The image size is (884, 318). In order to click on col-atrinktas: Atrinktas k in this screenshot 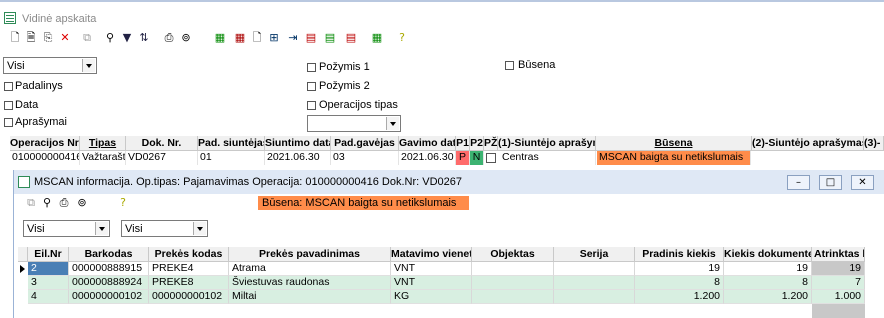, I will do `click(838, 254)`.